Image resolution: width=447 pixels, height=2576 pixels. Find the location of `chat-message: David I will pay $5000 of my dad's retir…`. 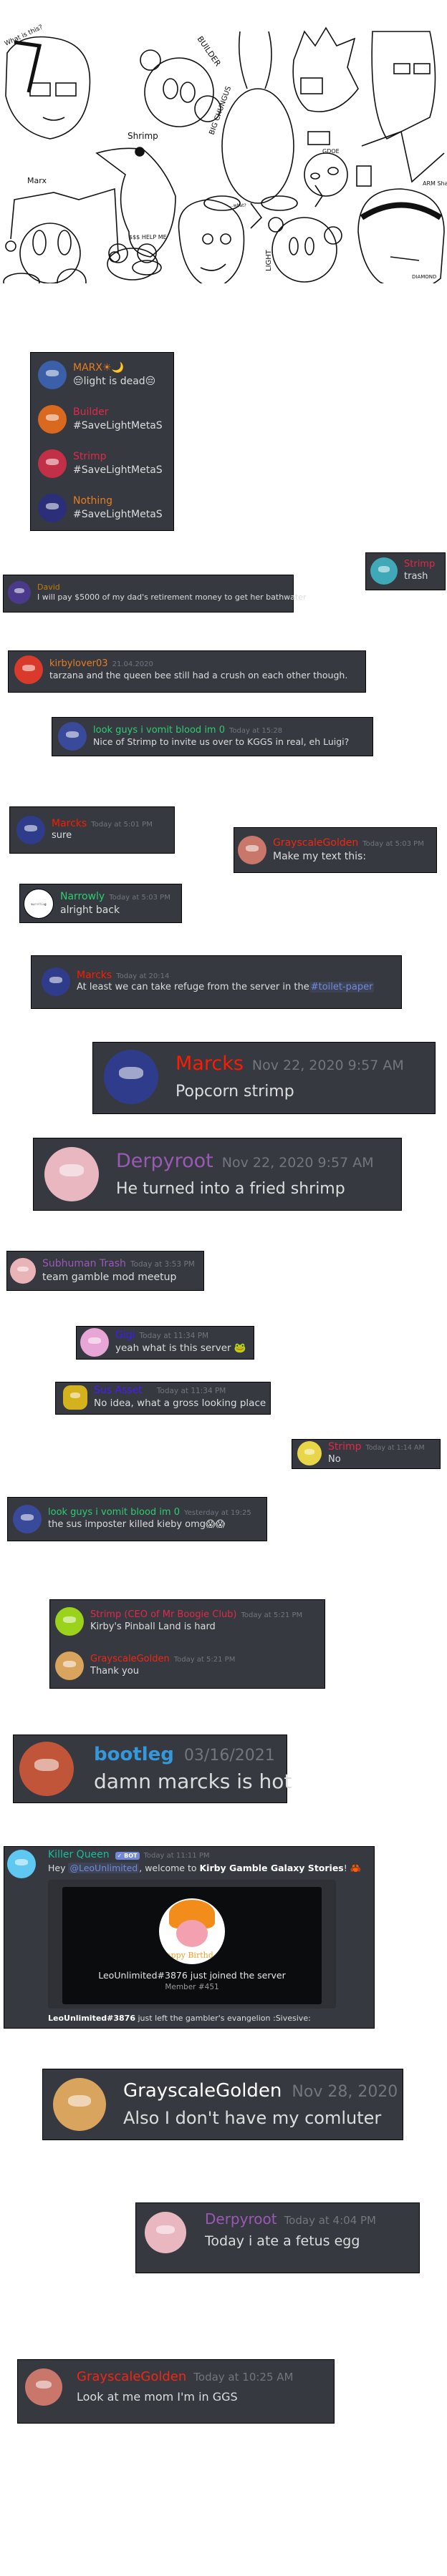

chat-message: David I will pay $5000 of my dad's retir… is located at coordinates (155, 592).